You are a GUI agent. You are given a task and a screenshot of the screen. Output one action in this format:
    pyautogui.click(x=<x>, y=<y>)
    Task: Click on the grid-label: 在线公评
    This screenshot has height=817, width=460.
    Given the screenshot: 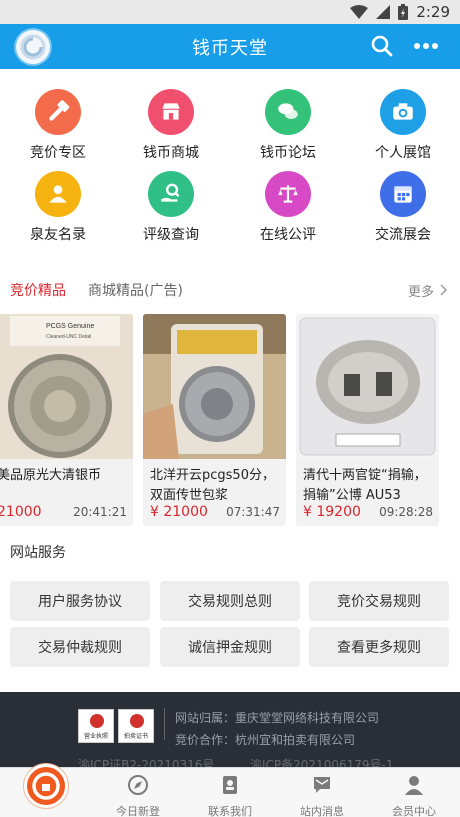 What is the action you would take?
    pyautogui.click(x=288, y=235)
    